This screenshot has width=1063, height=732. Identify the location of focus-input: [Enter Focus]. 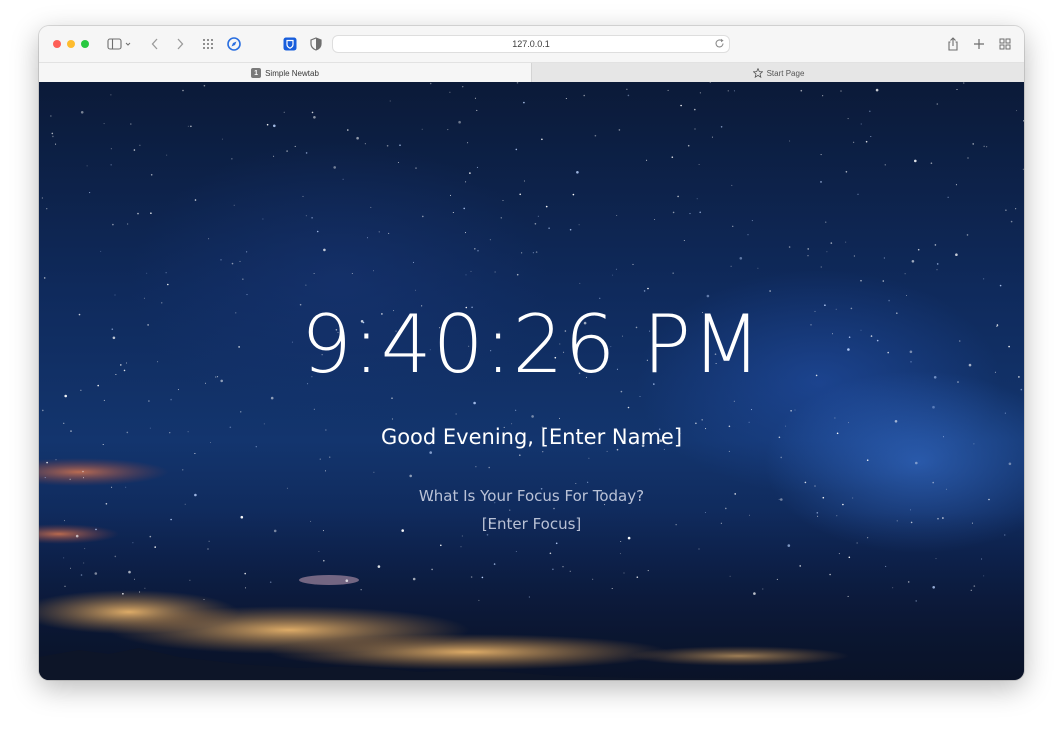
(531, 524).